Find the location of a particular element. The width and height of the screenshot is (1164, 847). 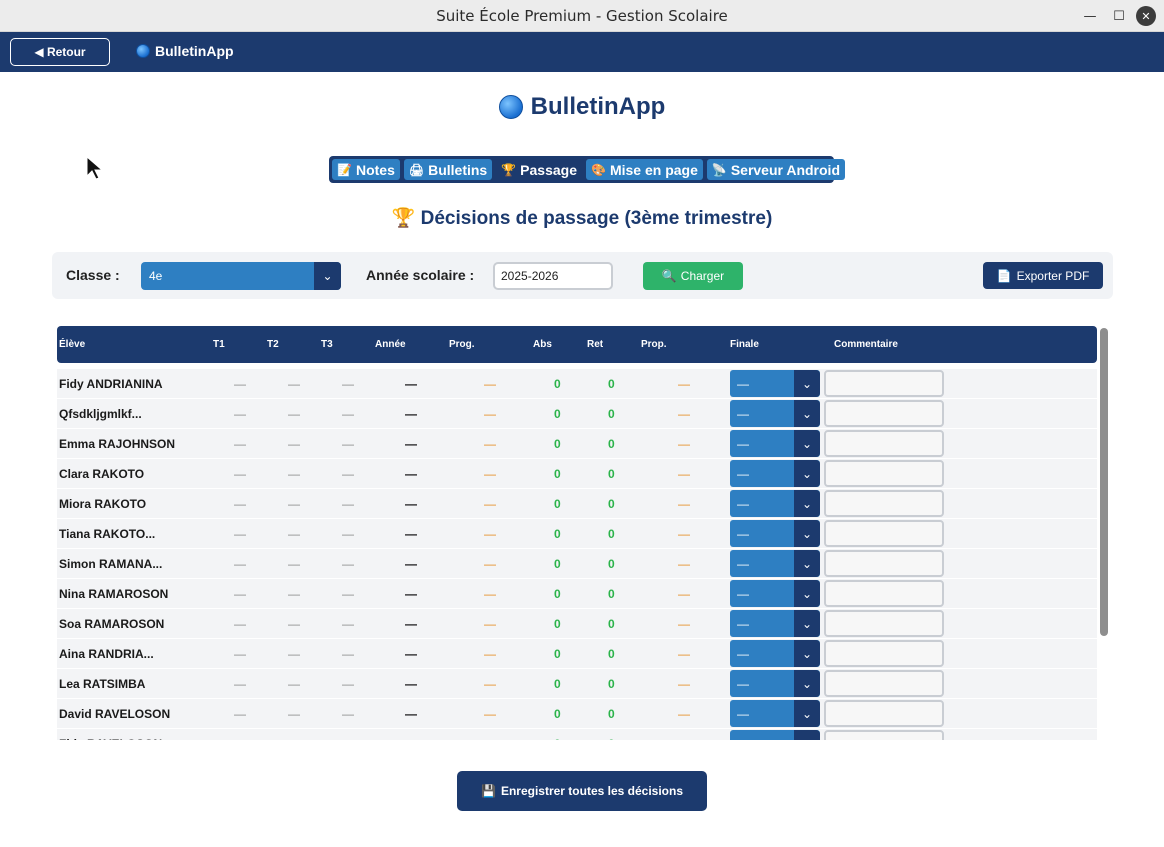

tab-notes: 📝 Notes is located at coordinates (366, 169).